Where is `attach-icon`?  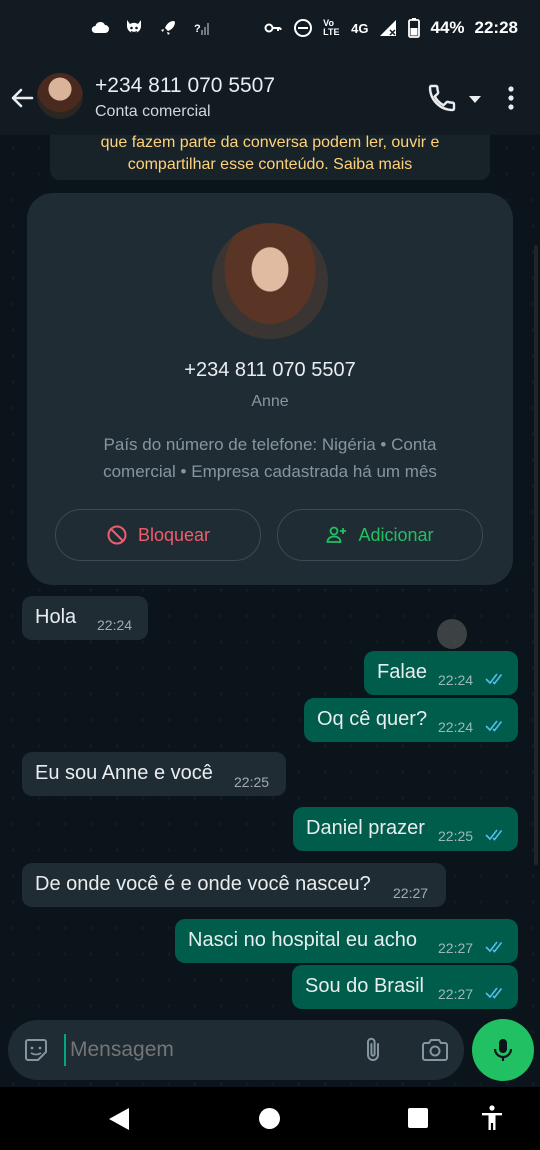 attach-icon is located at coordinates (373, 1050).